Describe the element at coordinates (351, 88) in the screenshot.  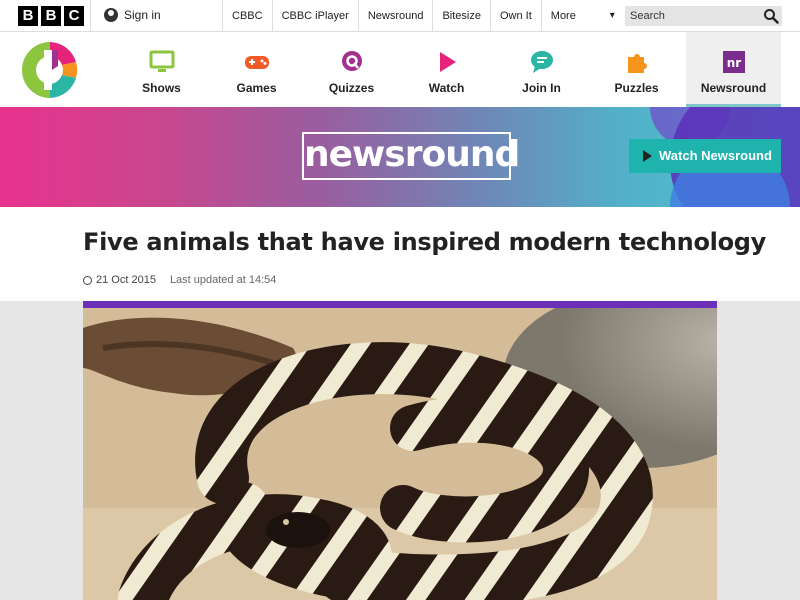
I see `nav-label: Quizzes` at that location.